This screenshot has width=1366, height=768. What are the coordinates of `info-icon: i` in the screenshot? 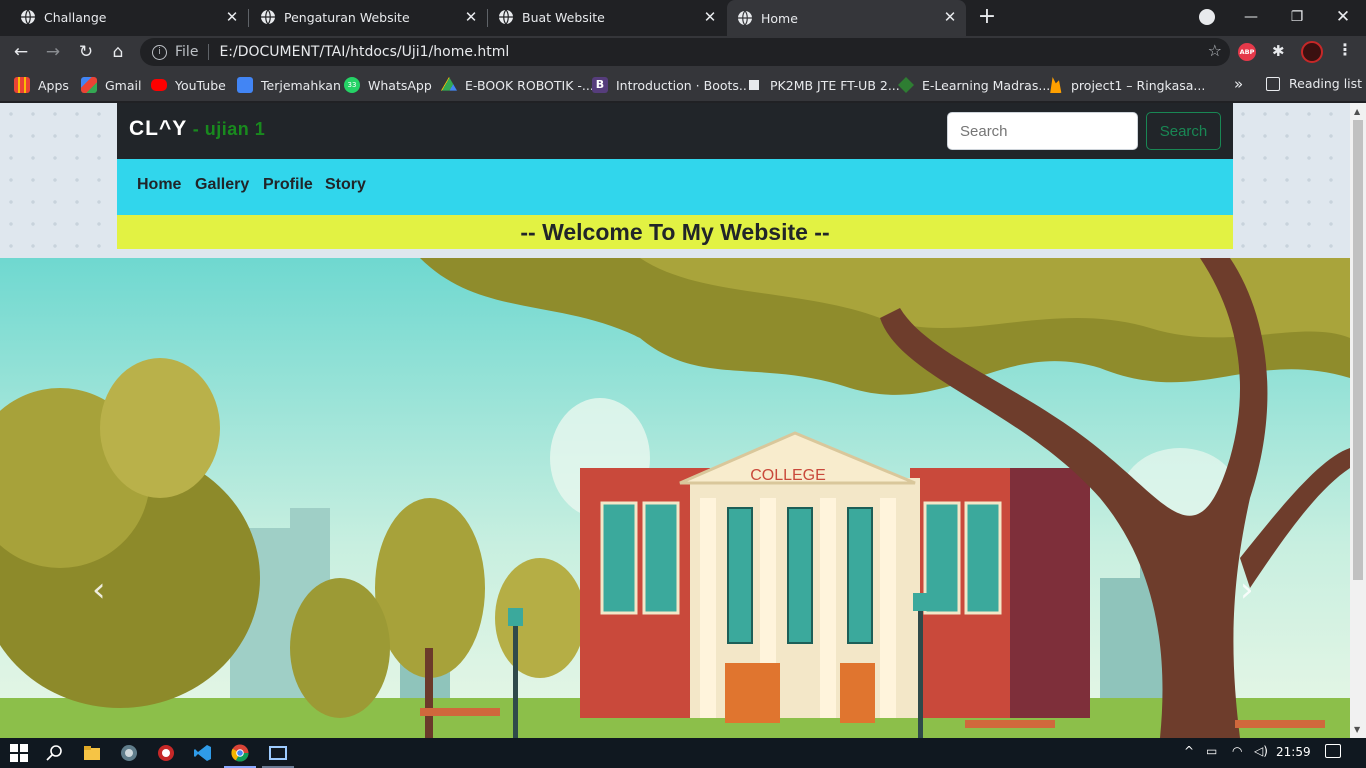 It's located at (159, 52).